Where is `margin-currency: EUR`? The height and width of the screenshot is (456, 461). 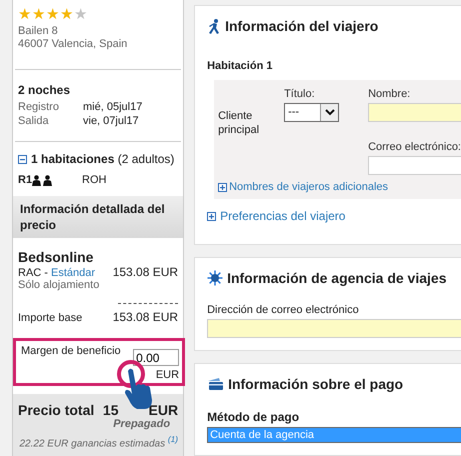 margin-currency: EUR is located at coordinates (167, 375).